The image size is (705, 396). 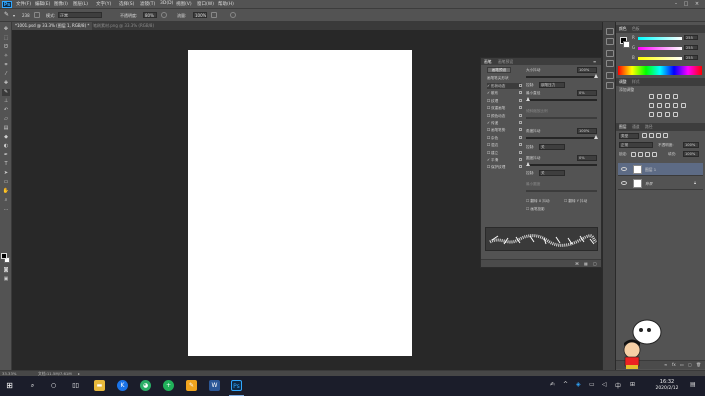 I want to click on control-select: 钢笔压力, so click(x=552, y=85).